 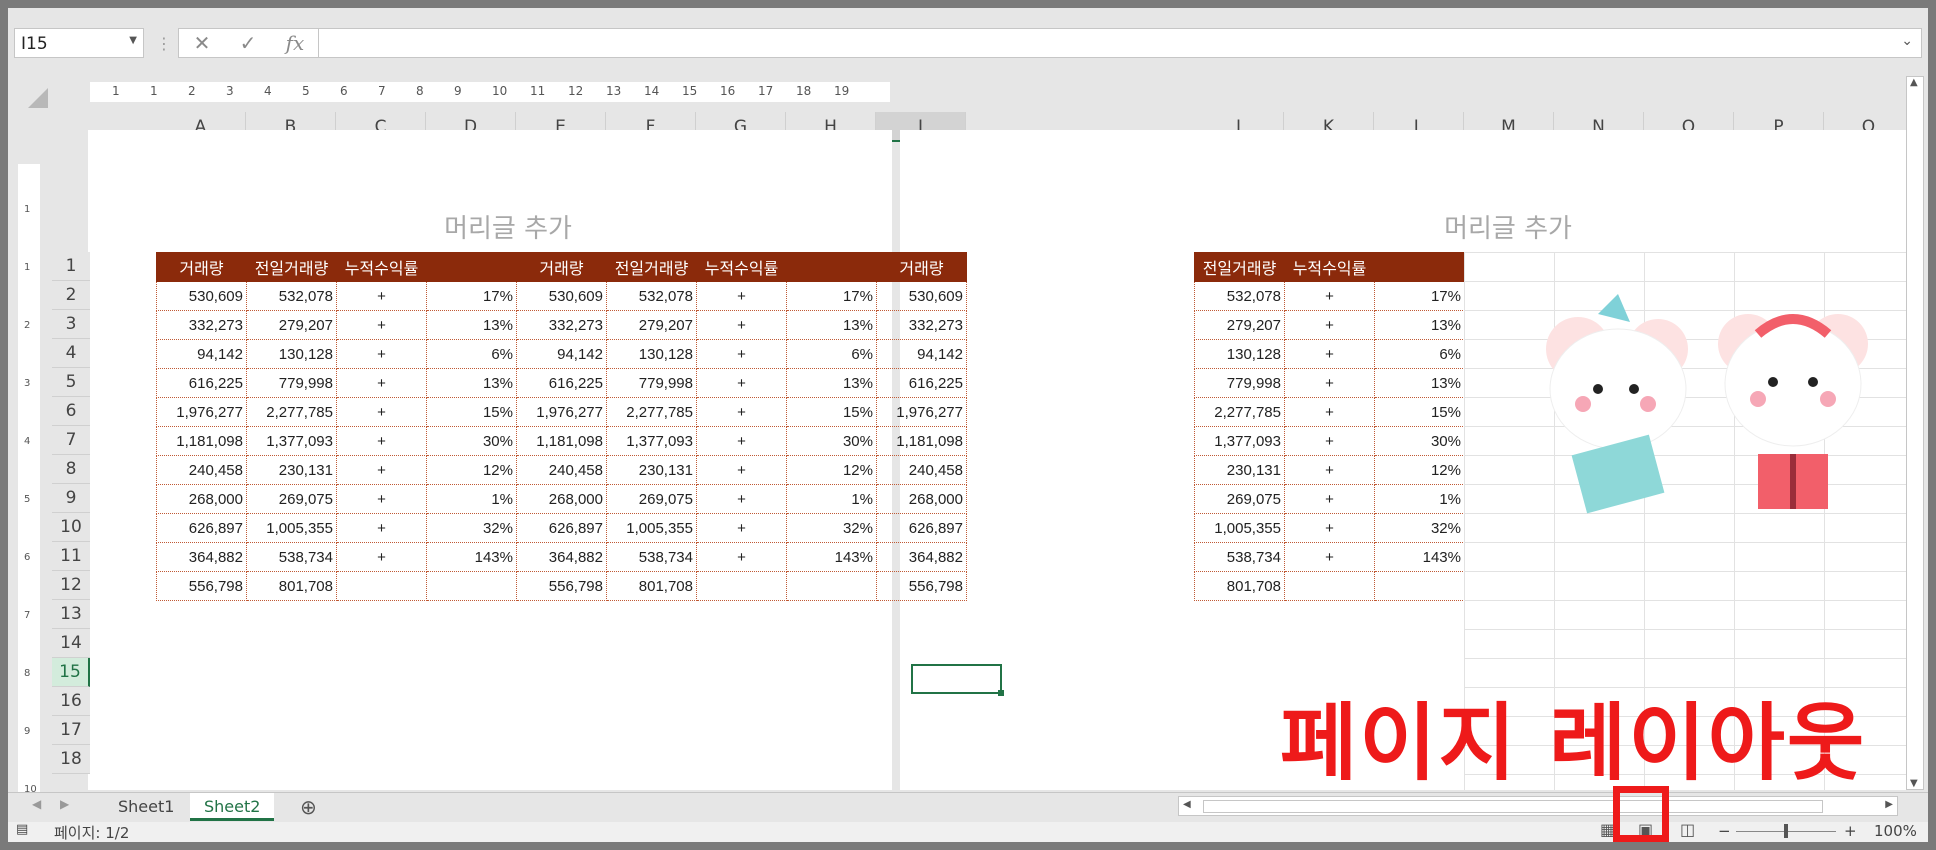 I want to click on add-sheet-button: ⊕, so click(x=308, y=807).